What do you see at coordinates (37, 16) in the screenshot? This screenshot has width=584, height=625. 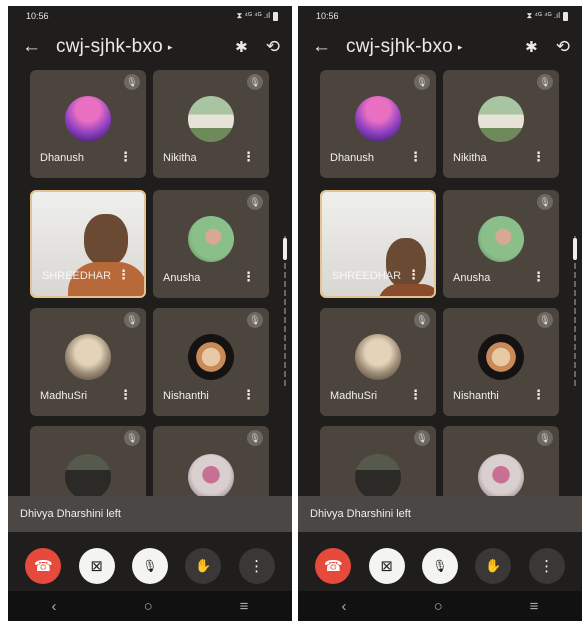 I see `status-time: 10:56` at bounding box center [37, 16].